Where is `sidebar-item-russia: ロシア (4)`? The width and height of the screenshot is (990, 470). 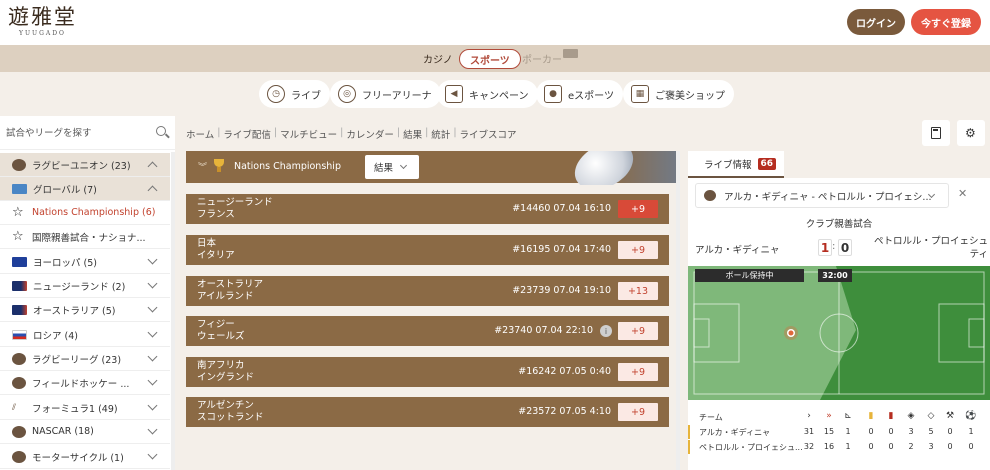 sidebar-item-russia: ロシア (4) is located at coordinates (85, 335).